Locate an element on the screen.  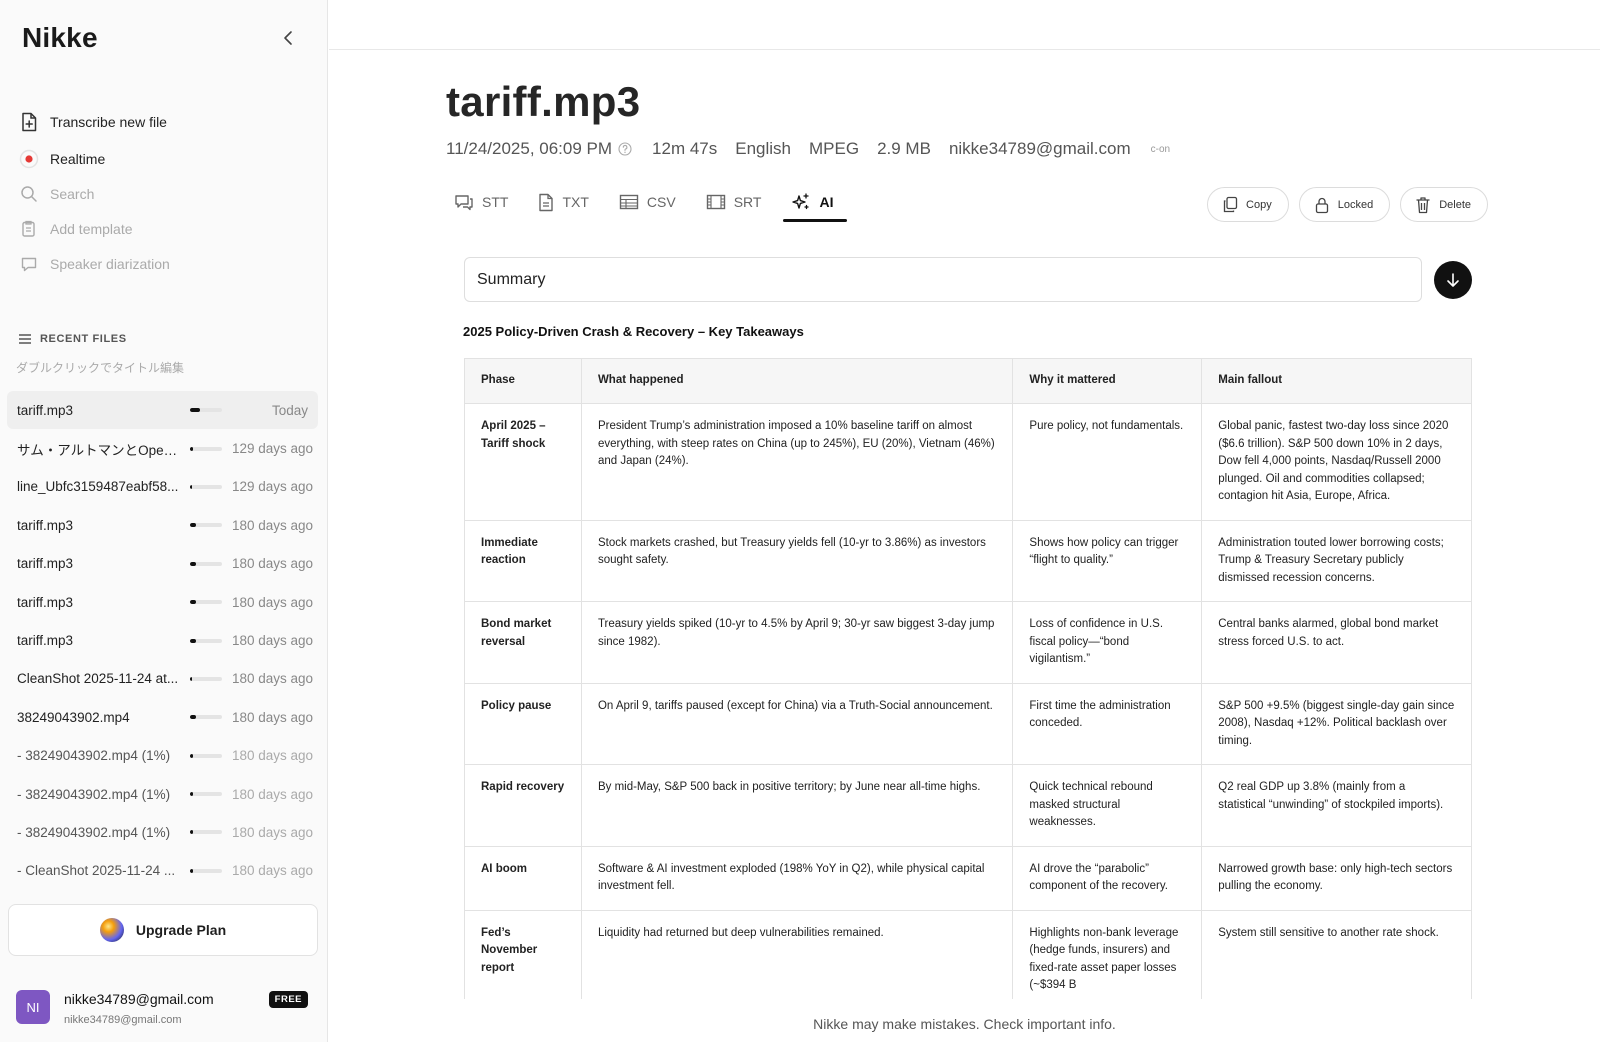
output-tabs: STT TXT CSV SRT AI is located at coordinates (650, 203).